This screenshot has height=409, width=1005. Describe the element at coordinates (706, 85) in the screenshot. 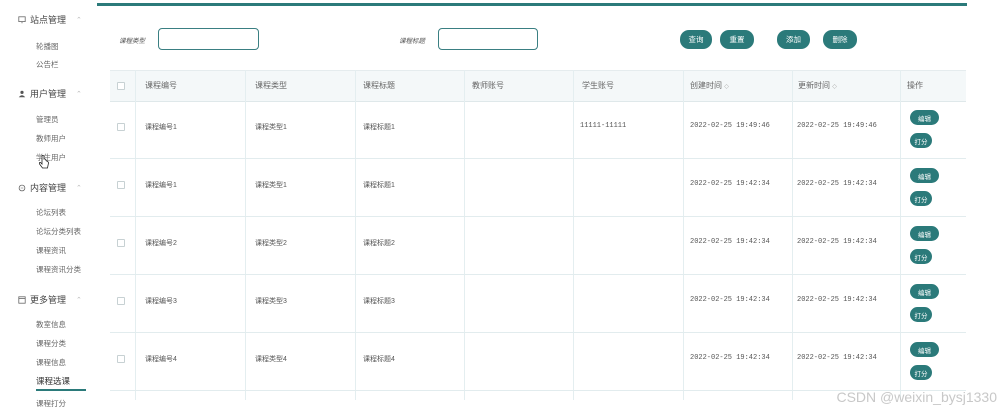

I see `th-created-label: 创建时间` at that location.